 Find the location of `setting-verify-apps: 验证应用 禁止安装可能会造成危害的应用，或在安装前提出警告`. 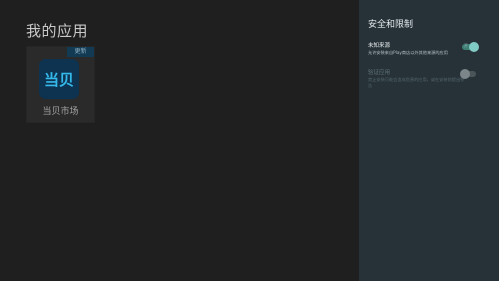

setting-verify-apps: 验证应用 禁止安装可能会造成危害的应用，或在安装前提出警告 is located at coordinates (429, 79).